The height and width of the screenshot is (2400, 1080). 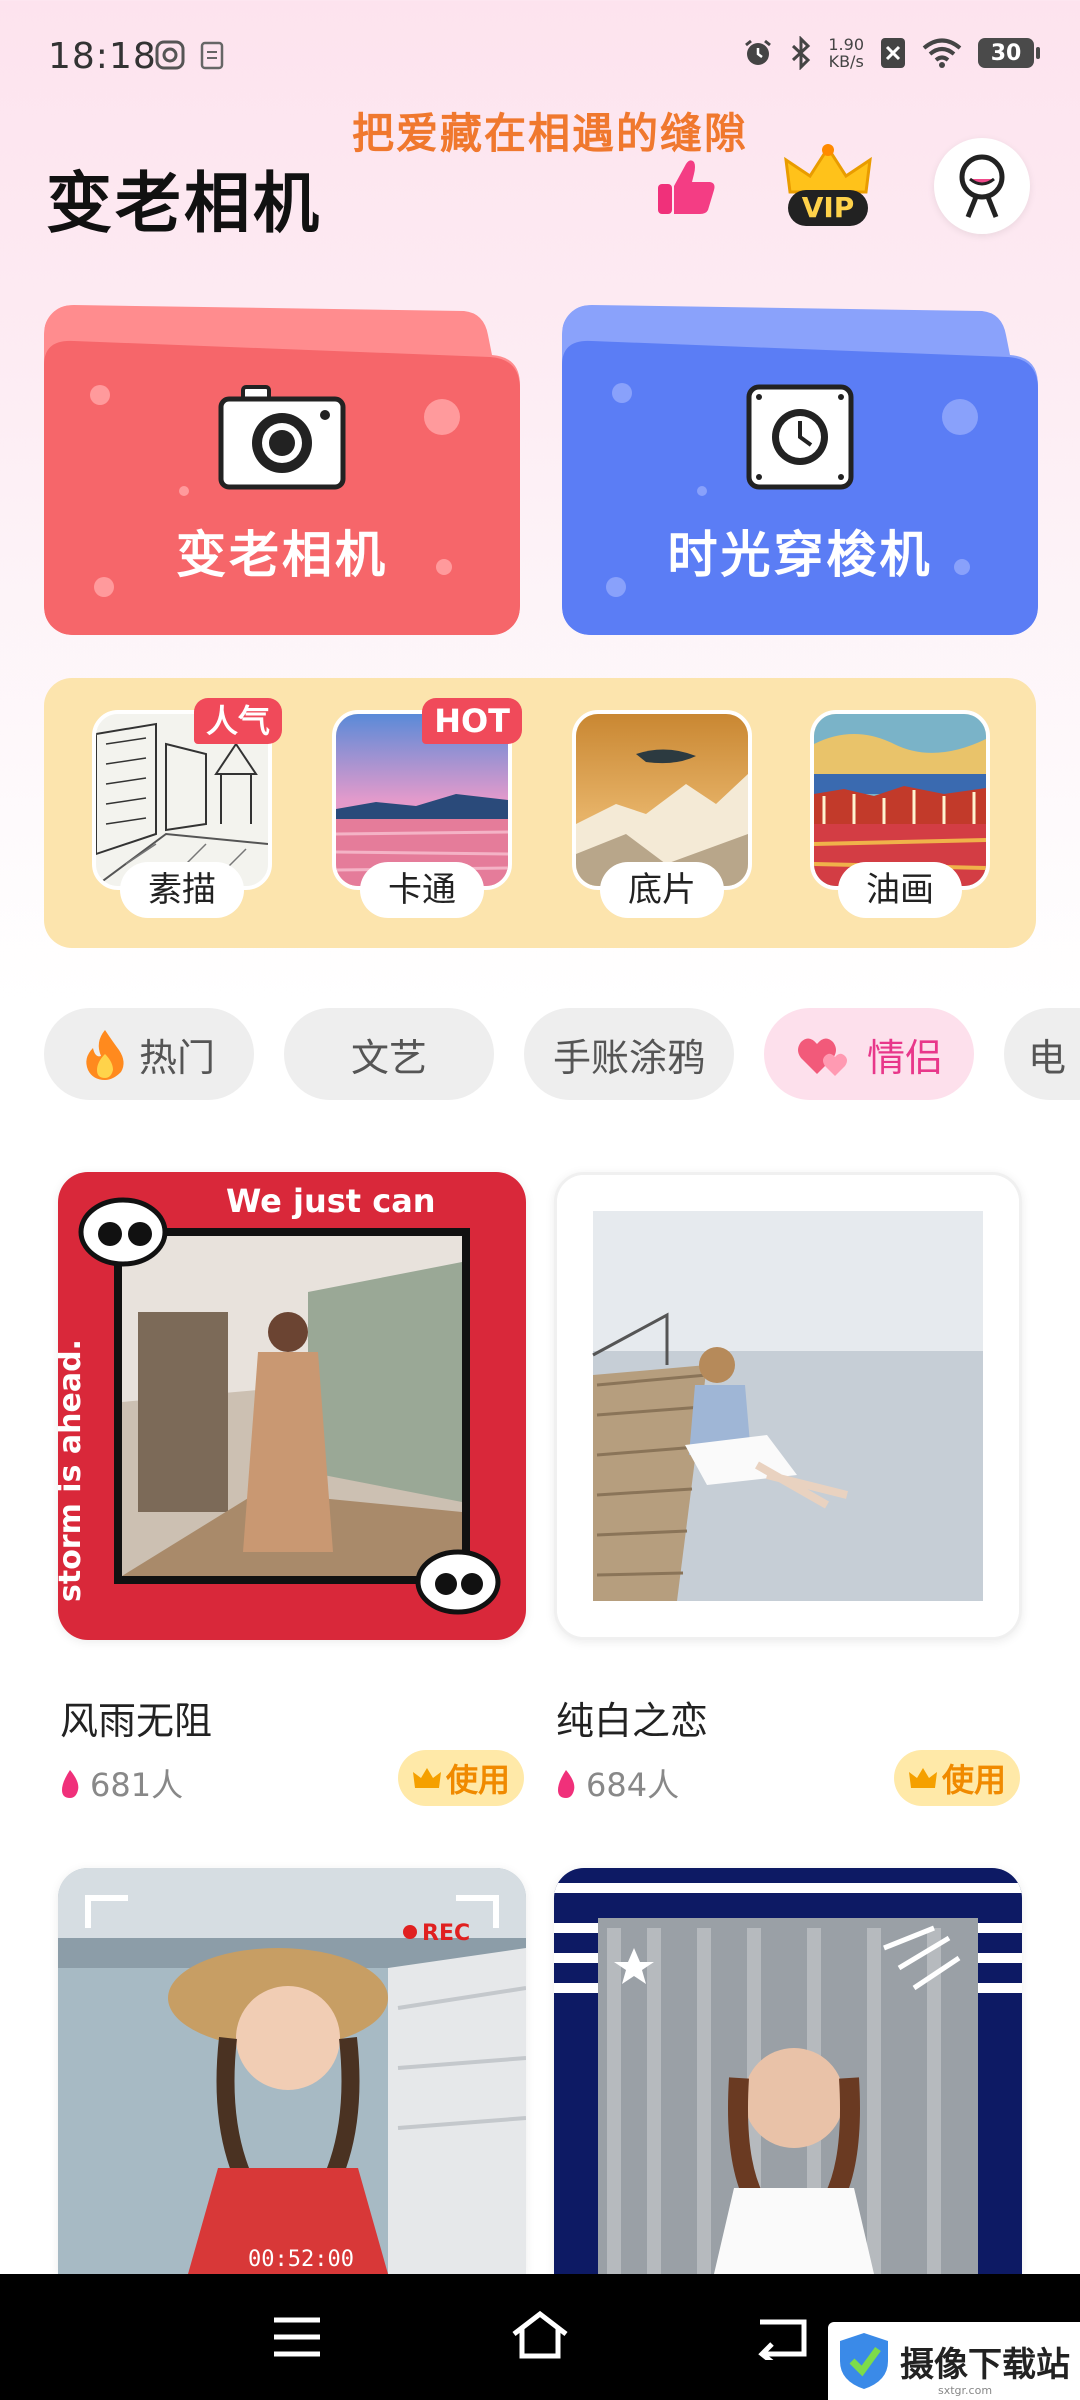 I want to click on timecode-overlay: 00:52:00, so click(x=301, y=2259).